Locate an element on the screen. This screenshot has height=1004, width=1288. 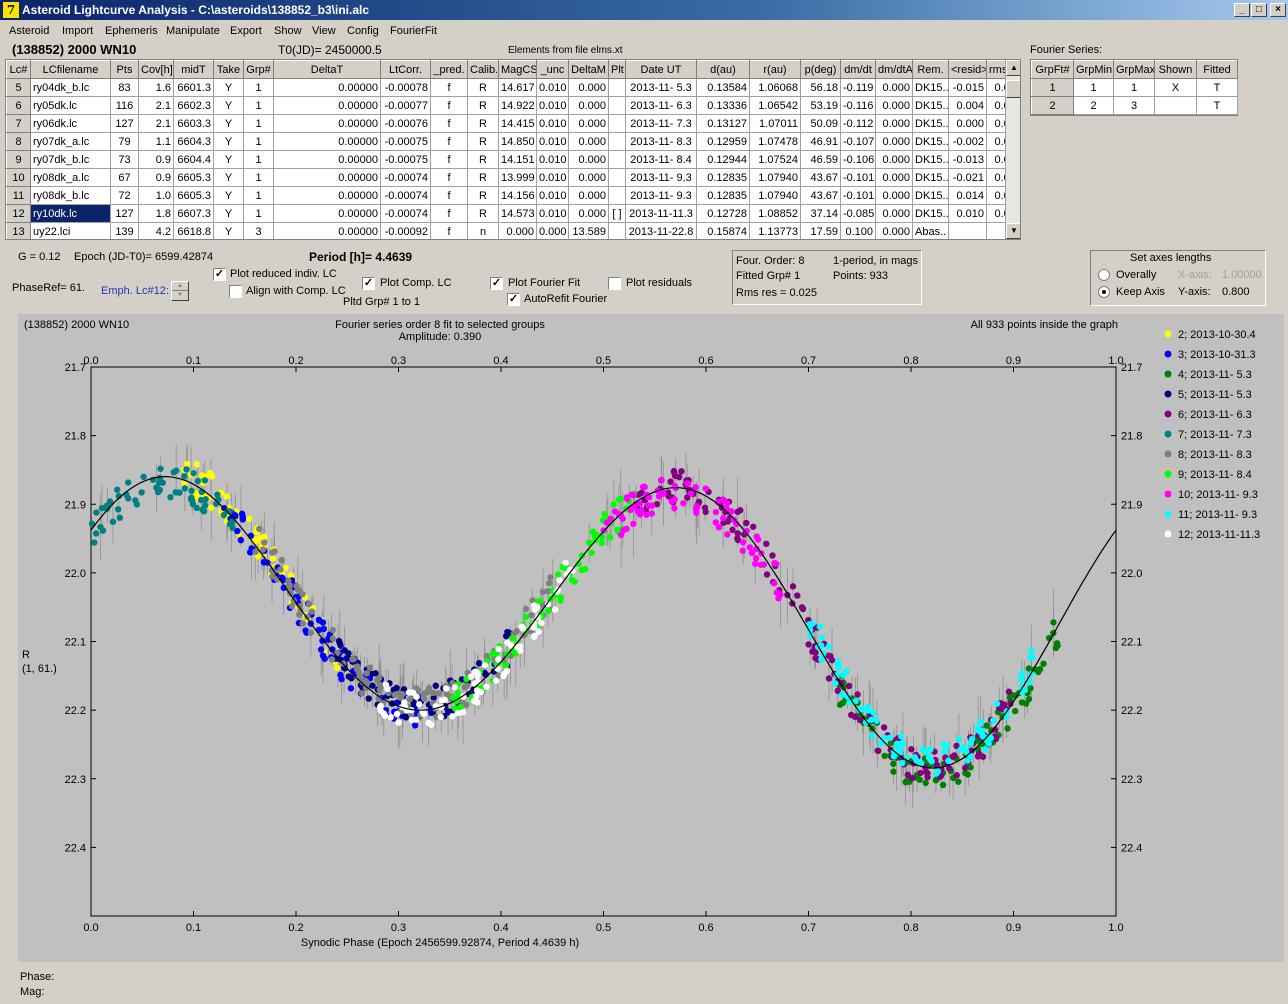
table-cell: 14.922 is located at coordinates (517, 105).